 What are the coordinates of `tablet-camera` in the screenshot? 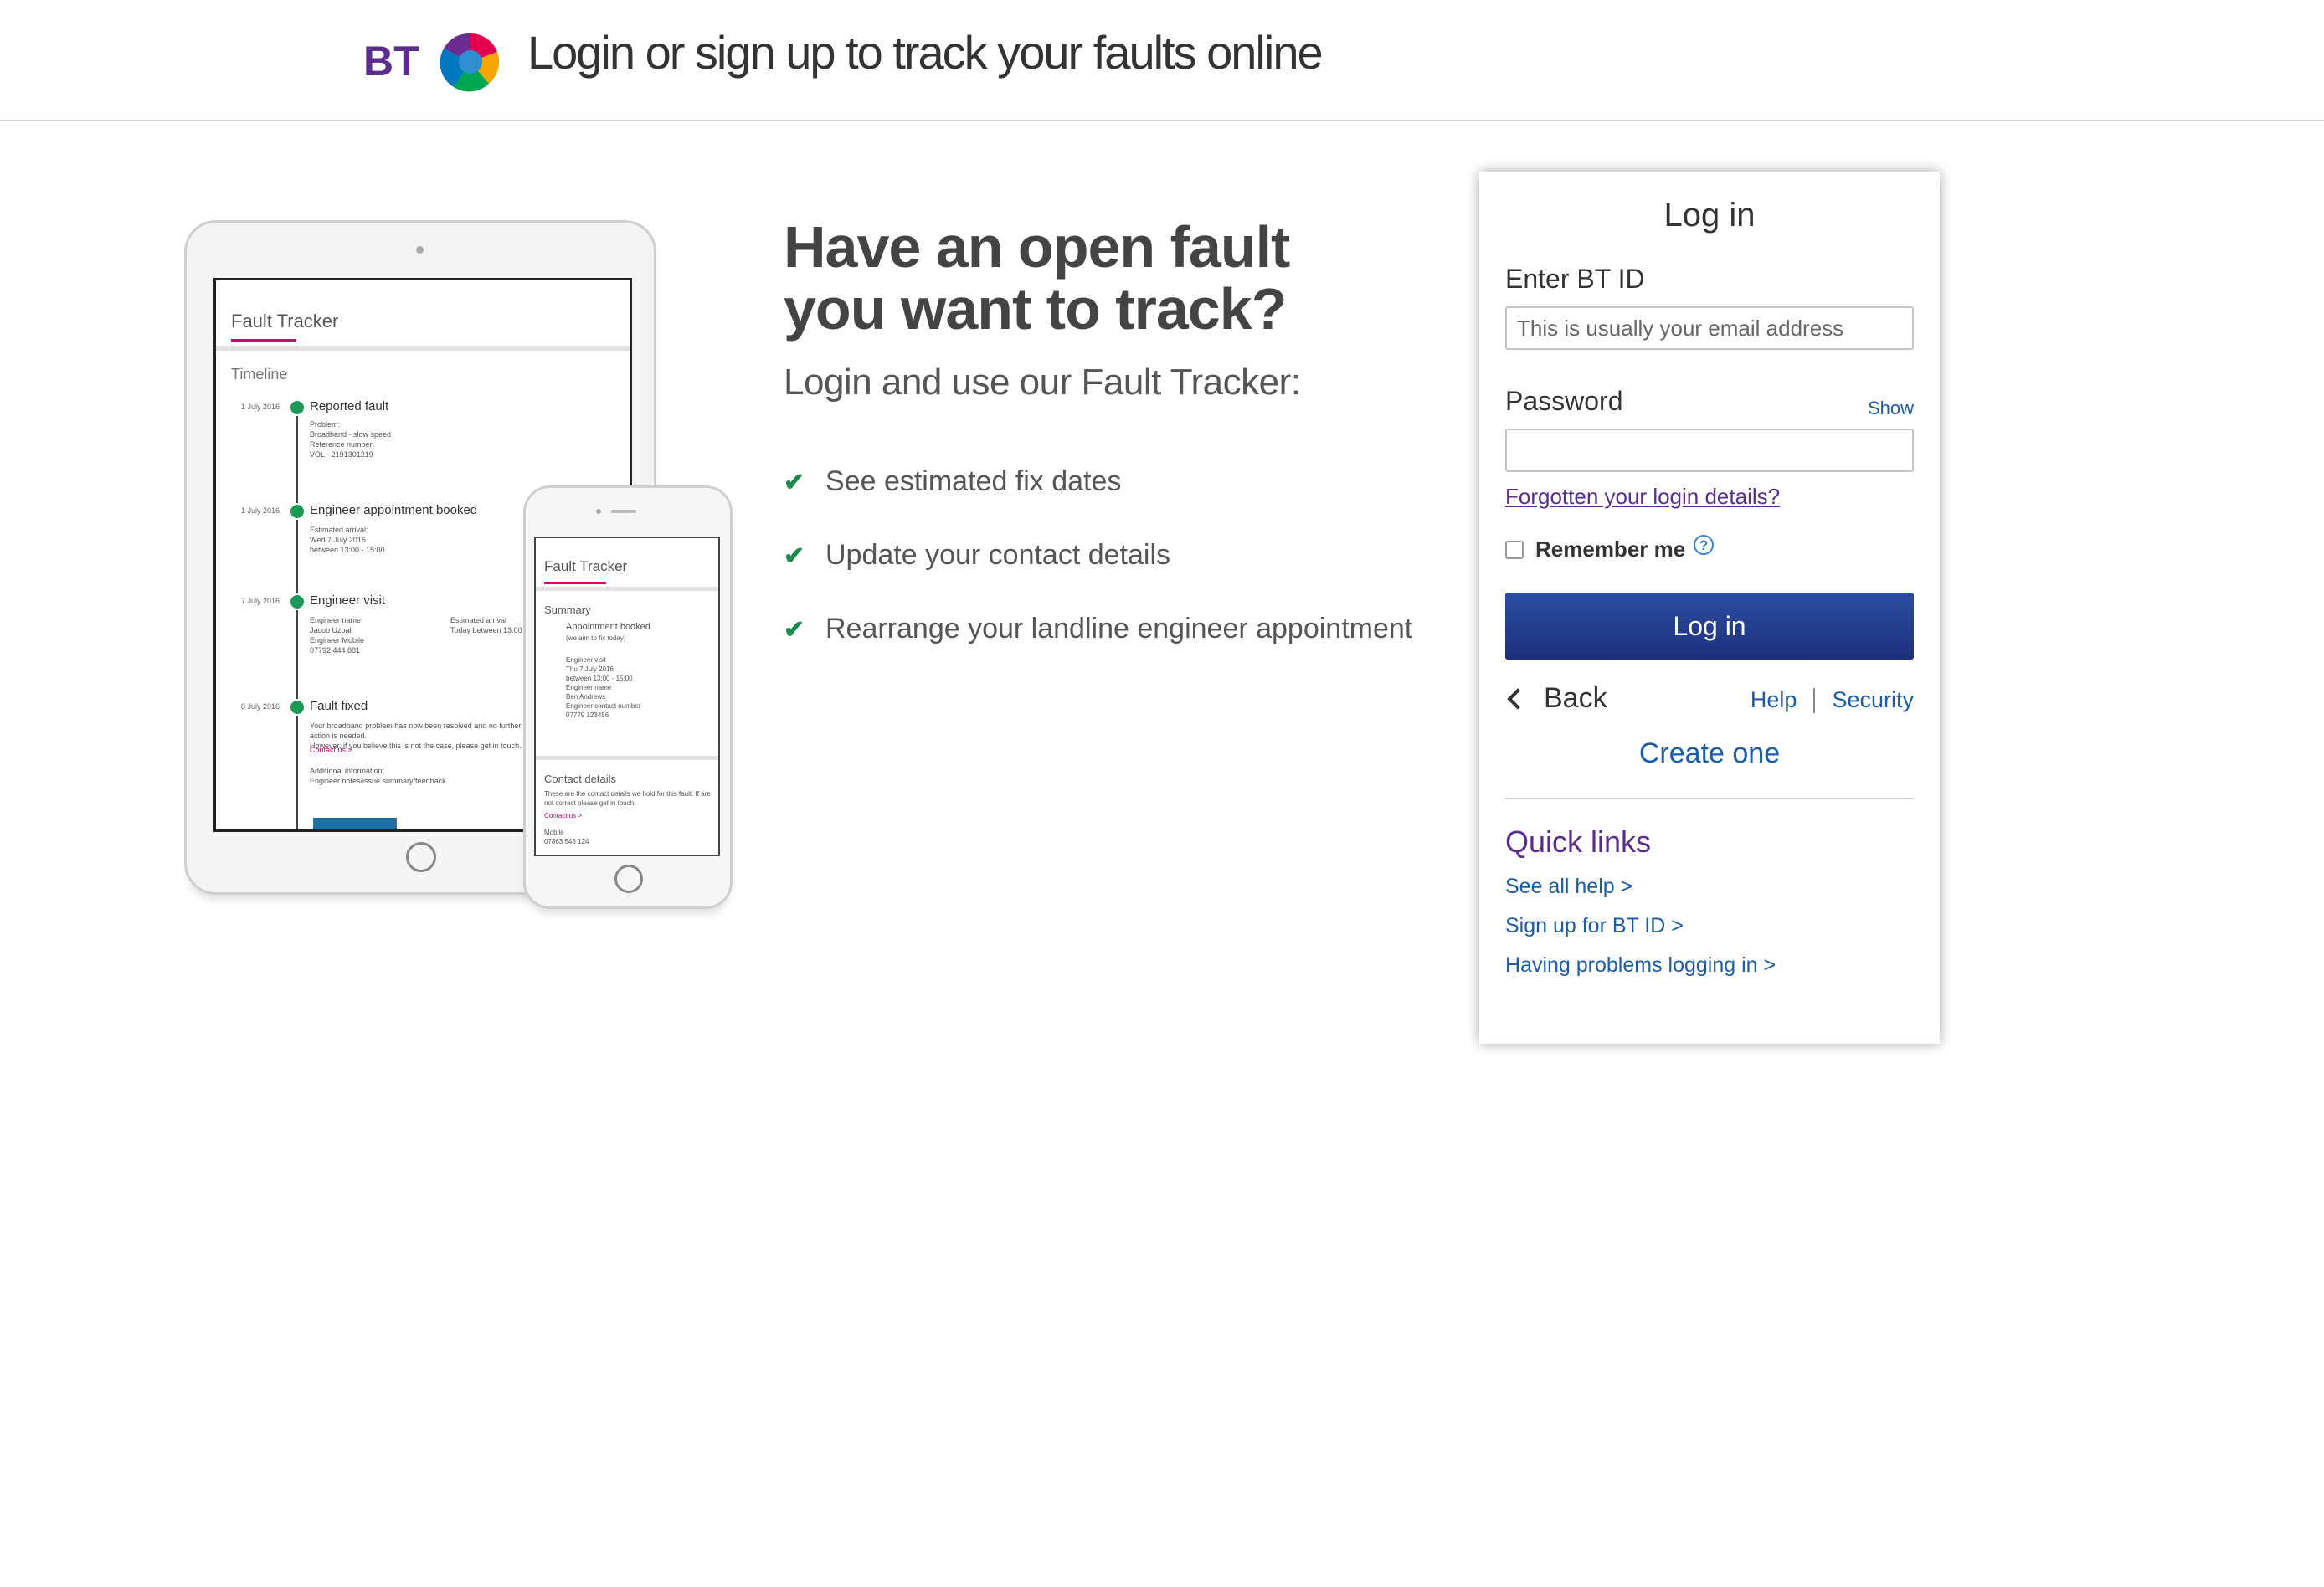 It's located at (420, 250).